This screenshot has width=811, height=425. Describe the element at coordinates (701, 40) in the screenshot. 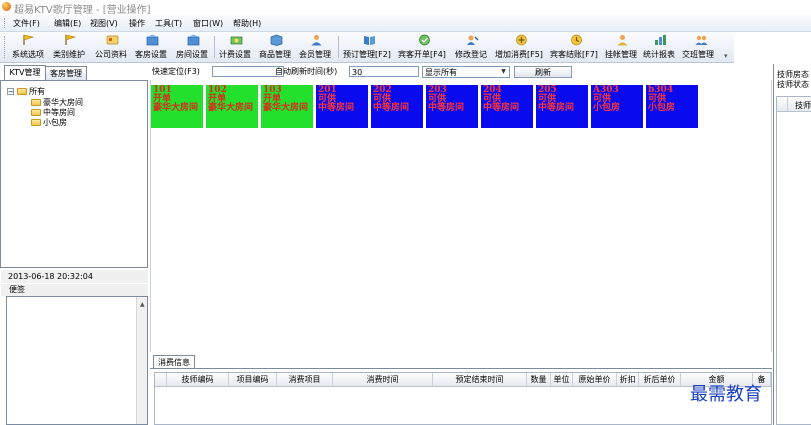

I see `shift-icon` at that location.